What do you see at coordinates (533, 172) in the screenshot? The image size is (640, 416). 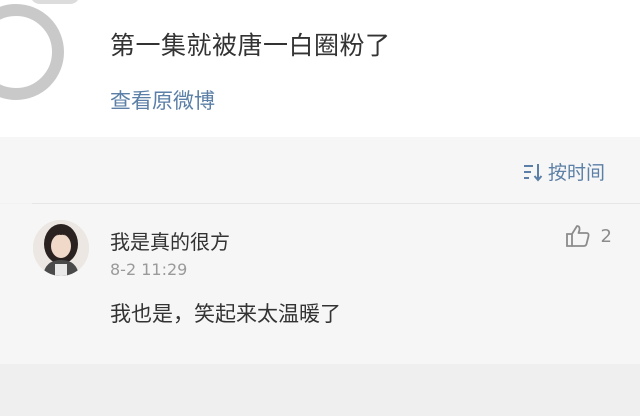 I see `sort-icon` at bounding box center [533, 172].